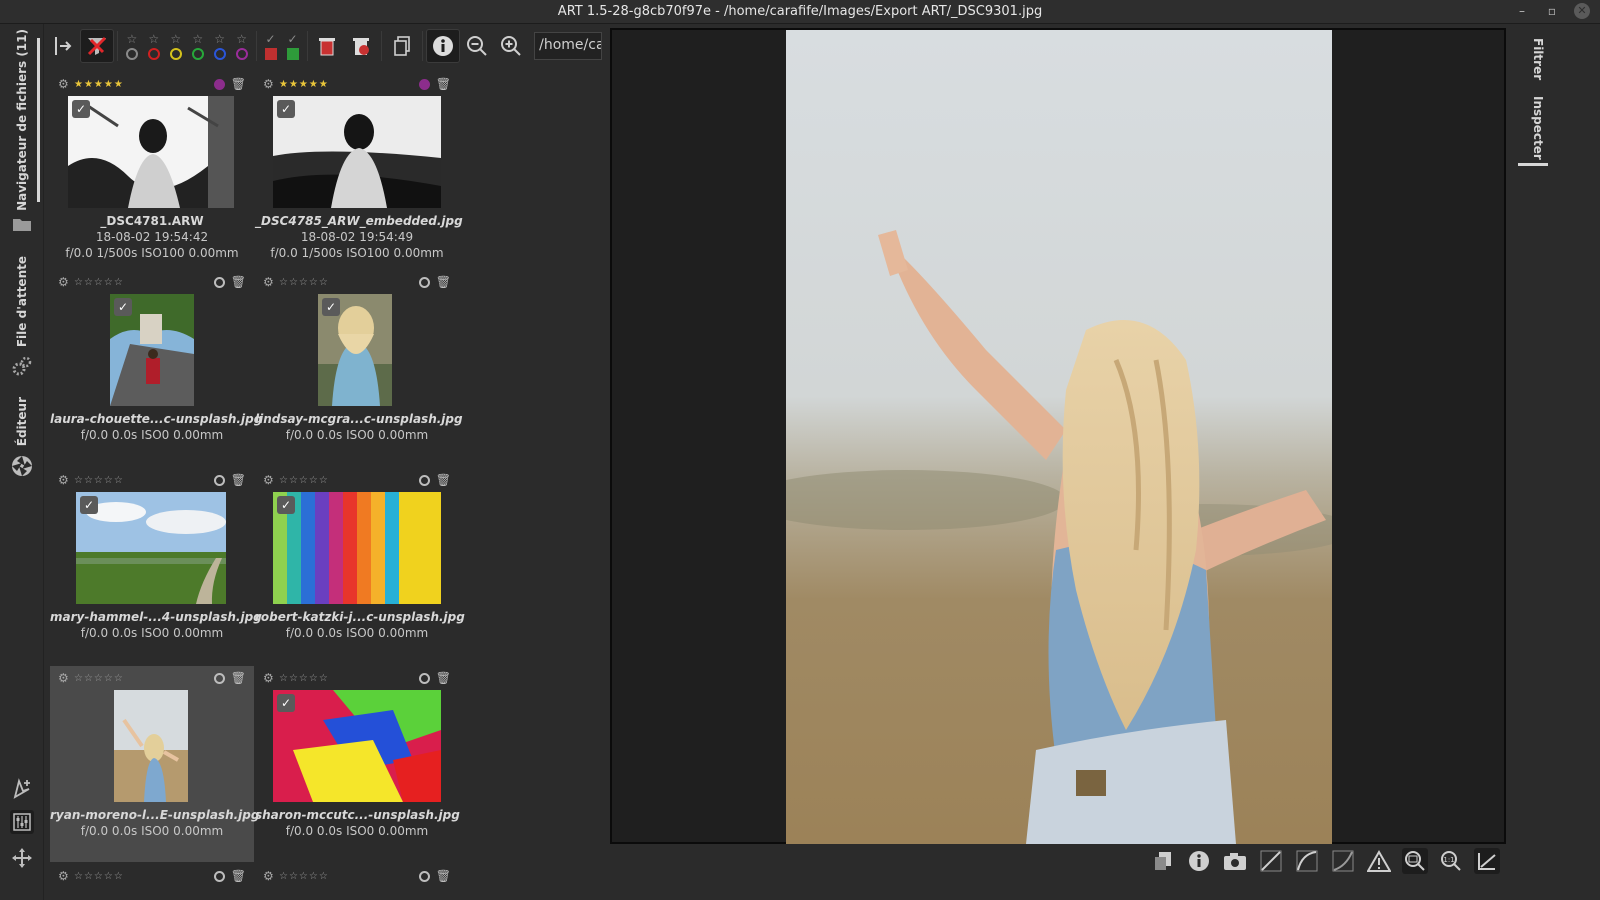 This screenshot has height=900, width=1600. What do you see at coordinates (22, 302) in the screenshot?
I see `tab-queue: File d'attente` at bounding box center [22, 302].